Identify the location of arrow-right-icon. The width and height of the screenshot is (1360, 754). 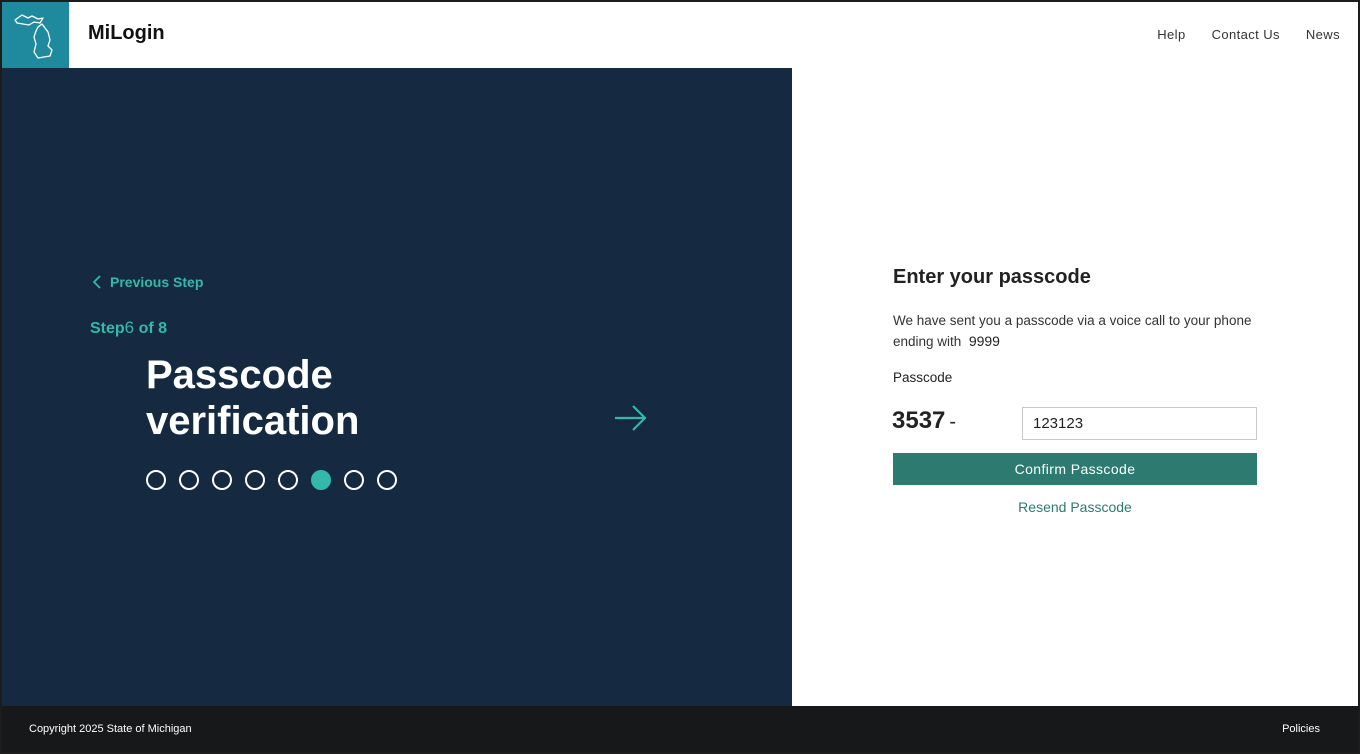
(631, 418).